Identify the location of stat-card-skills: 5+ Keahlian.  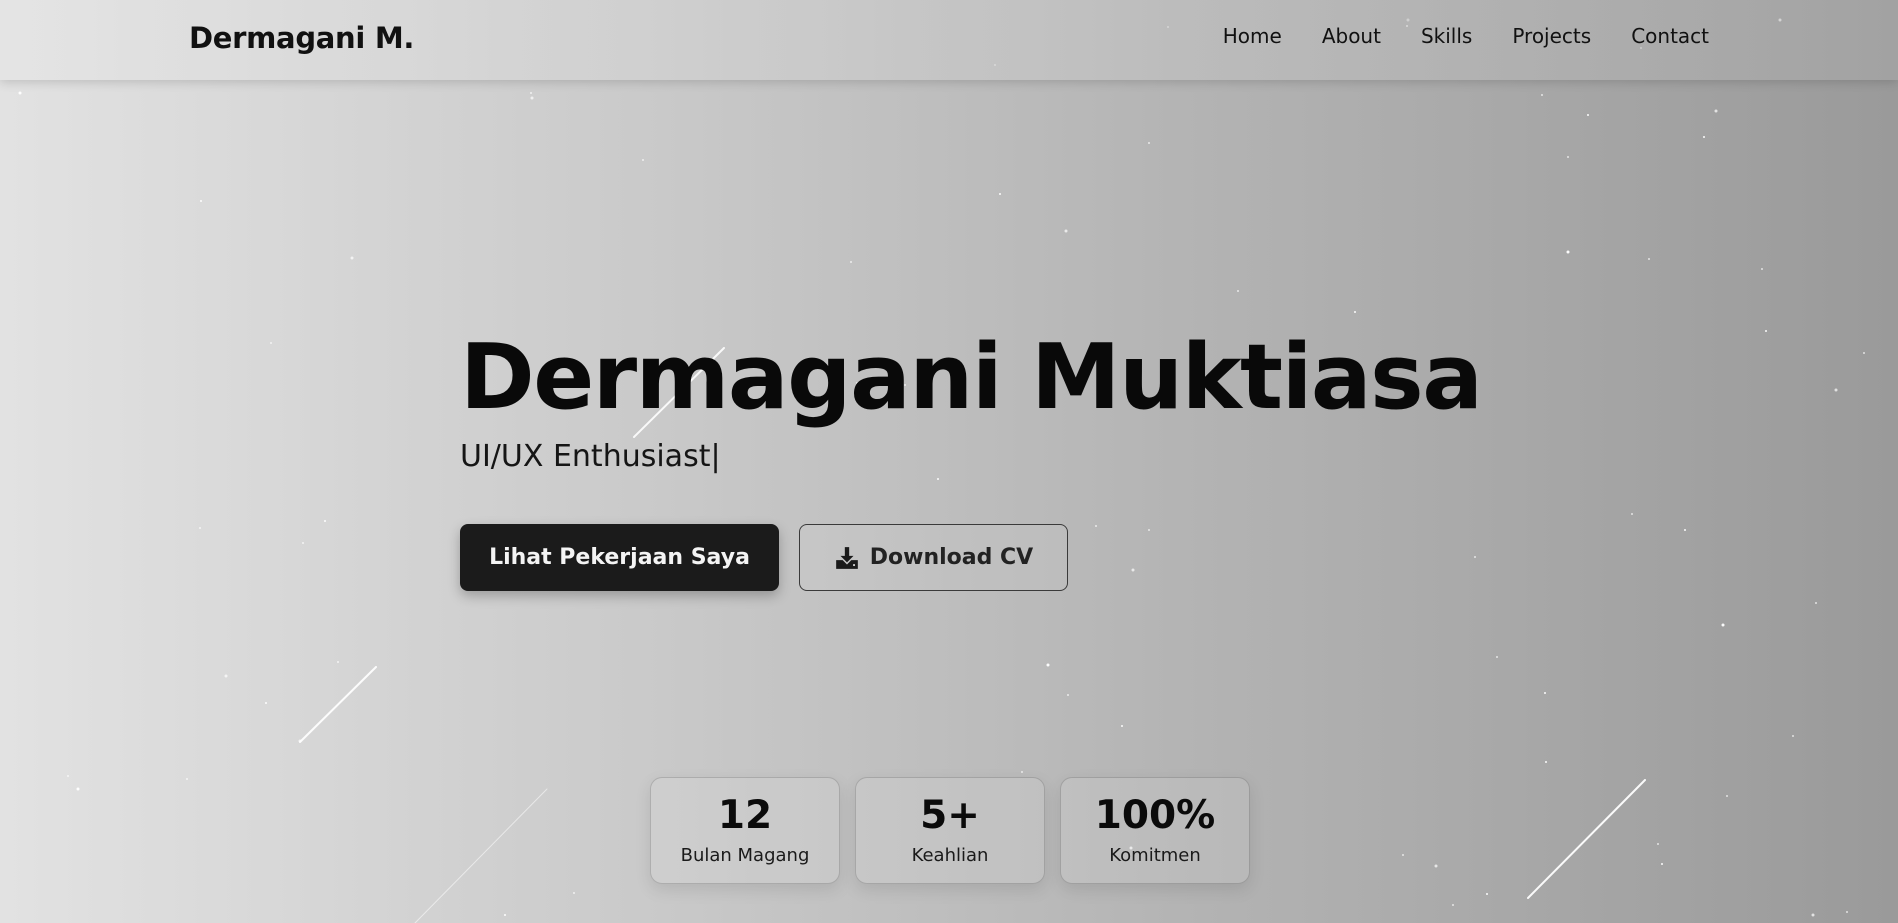
(950, 830).